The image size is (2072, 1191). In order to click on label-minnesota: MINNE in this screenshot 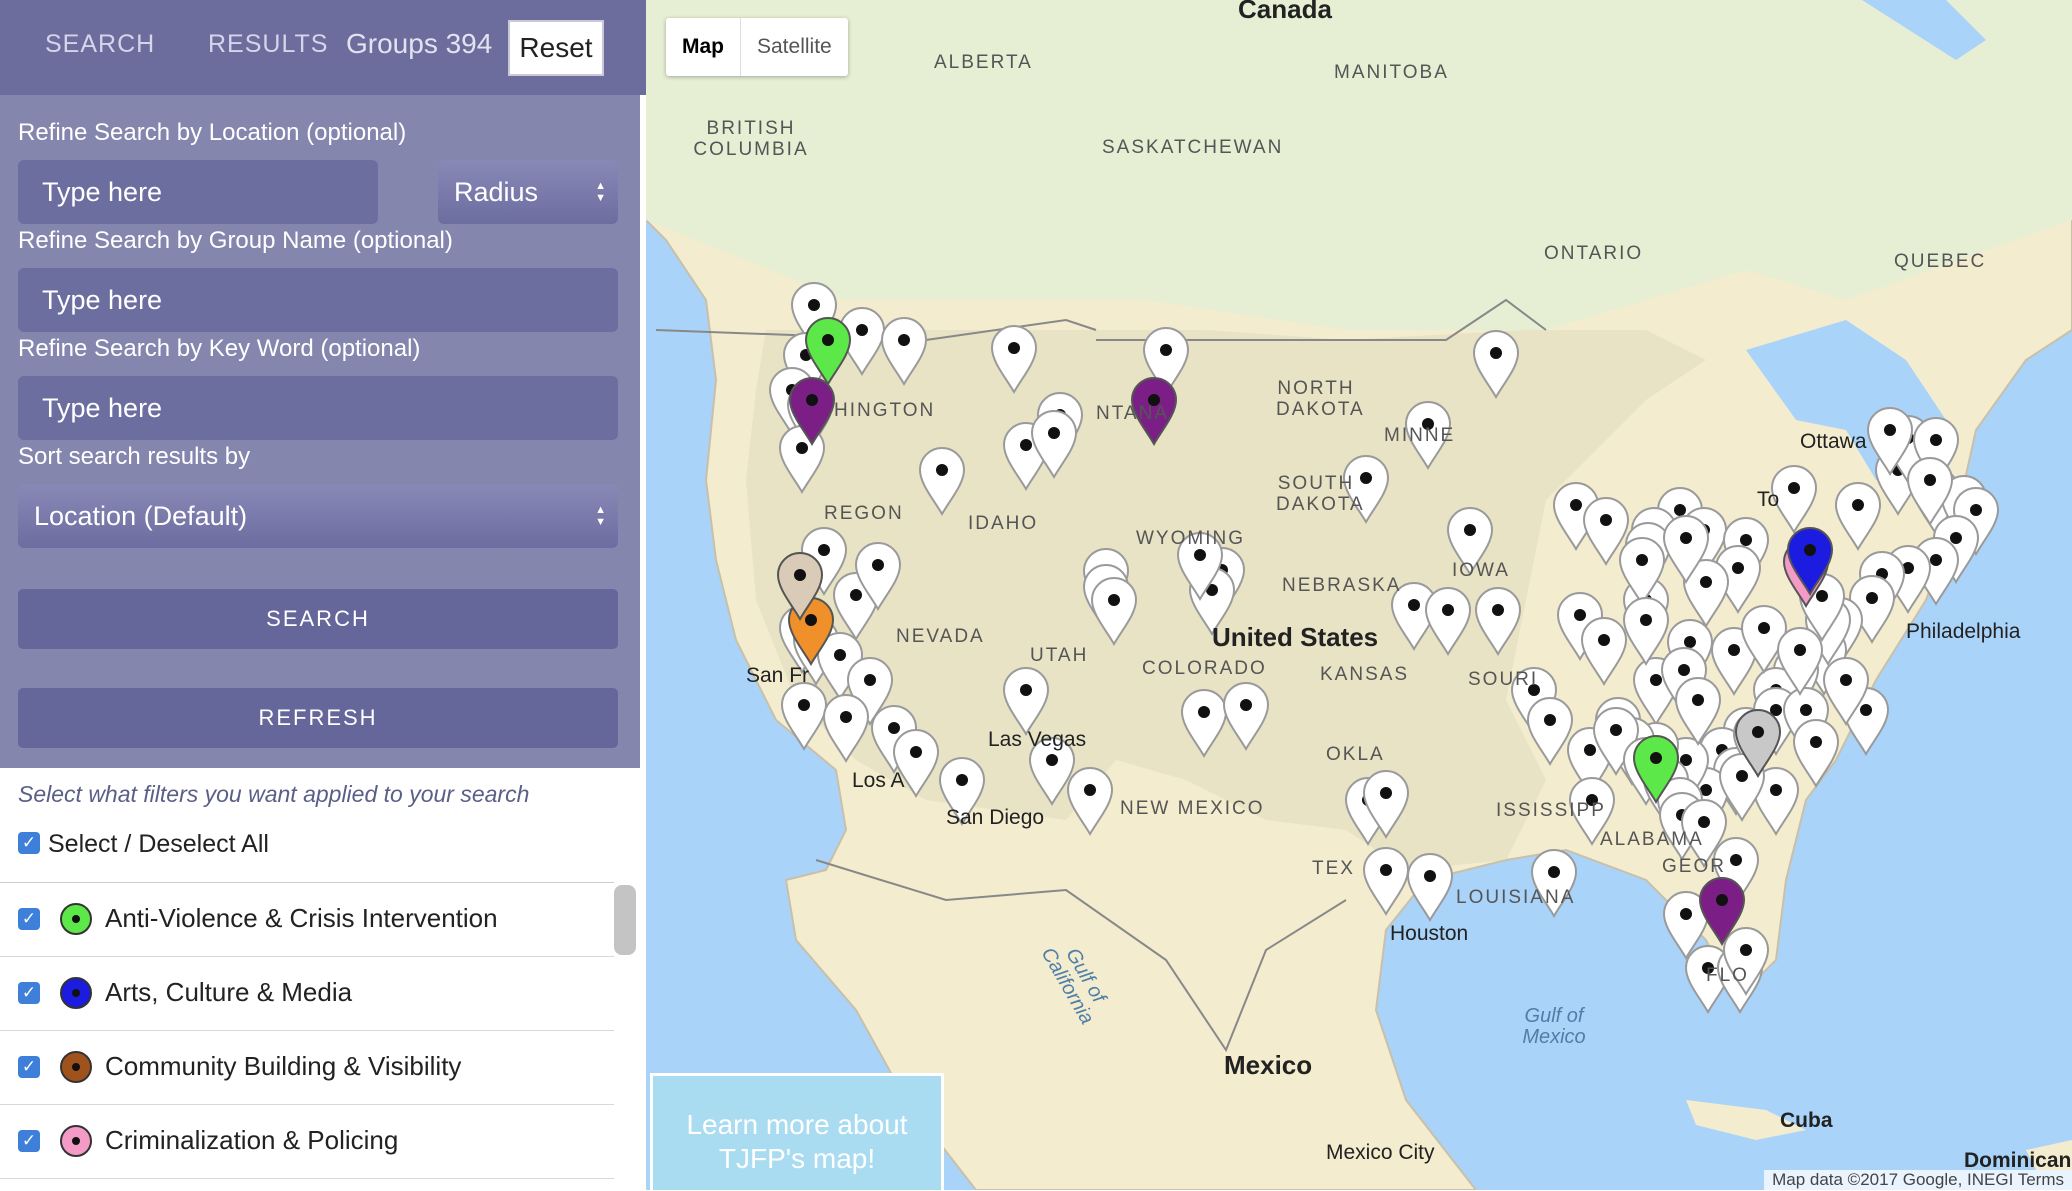, I will do `click(1420, 435)`.